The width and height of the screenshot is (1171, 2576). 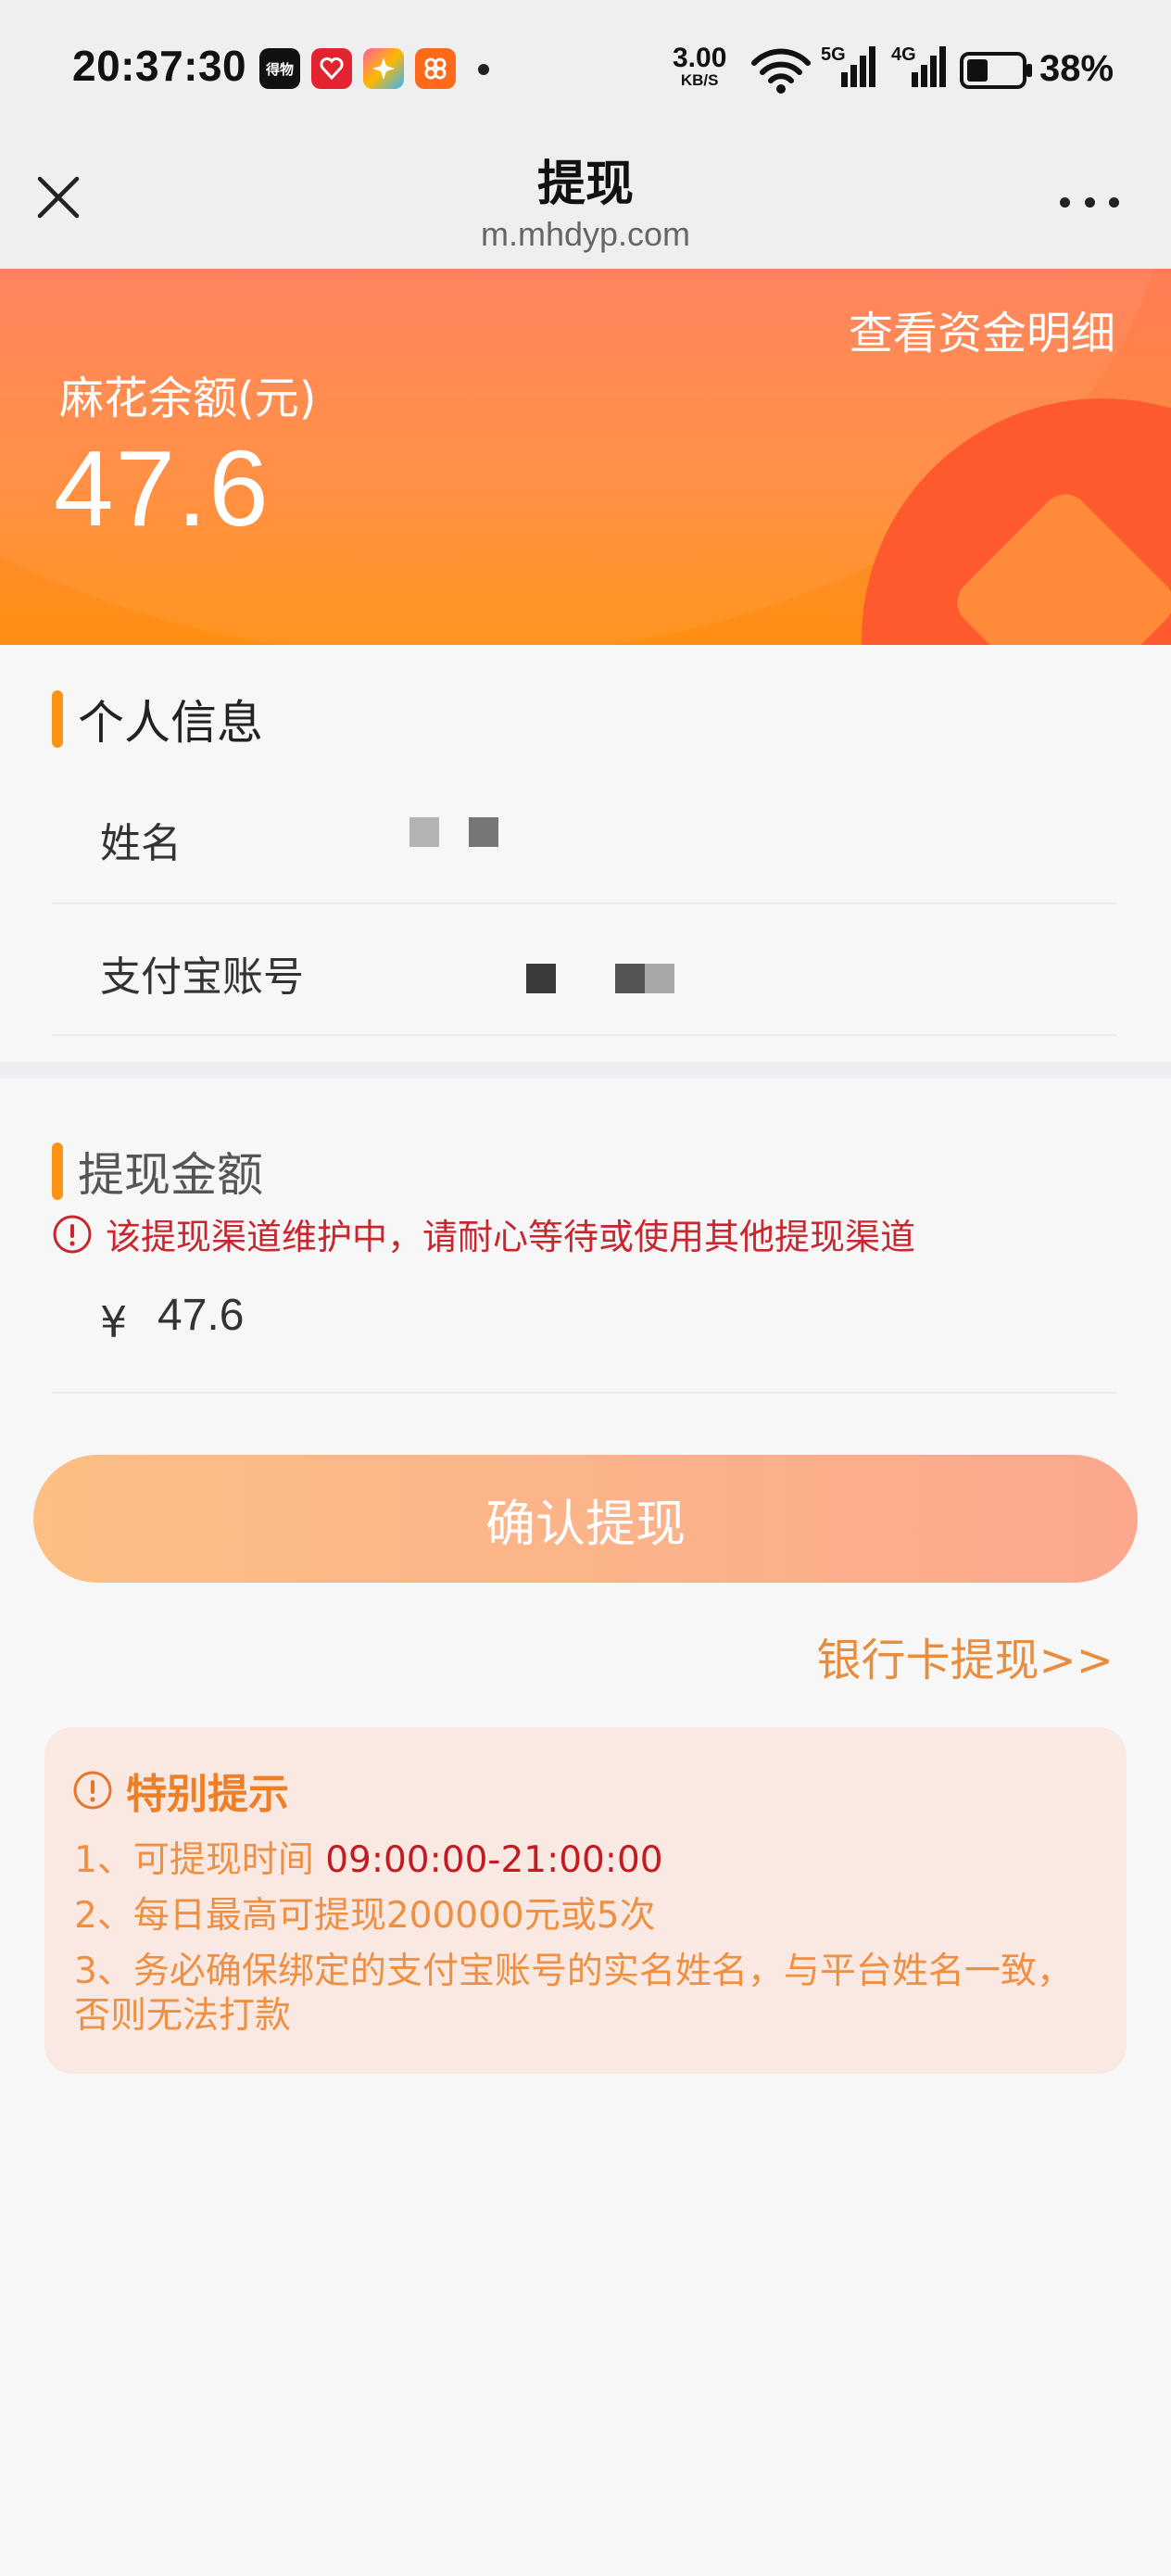 I want to click on notice-title: 特别提示, so click(x=208, y=1794).